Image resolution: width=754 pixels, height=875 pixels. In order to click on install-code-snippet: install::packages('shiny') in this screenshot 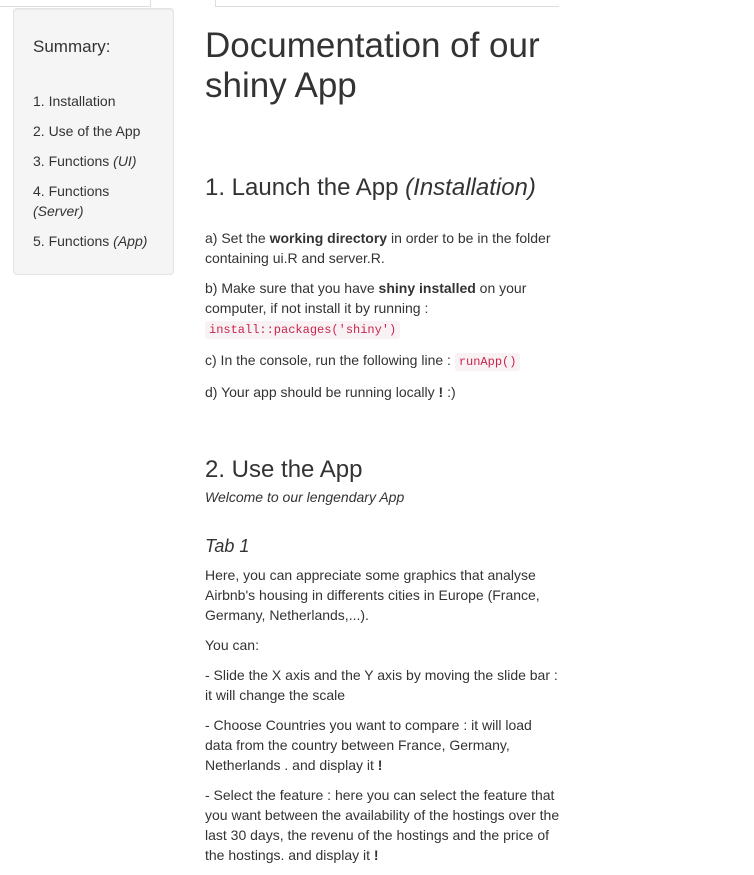, I will do `click(303, 330)`.